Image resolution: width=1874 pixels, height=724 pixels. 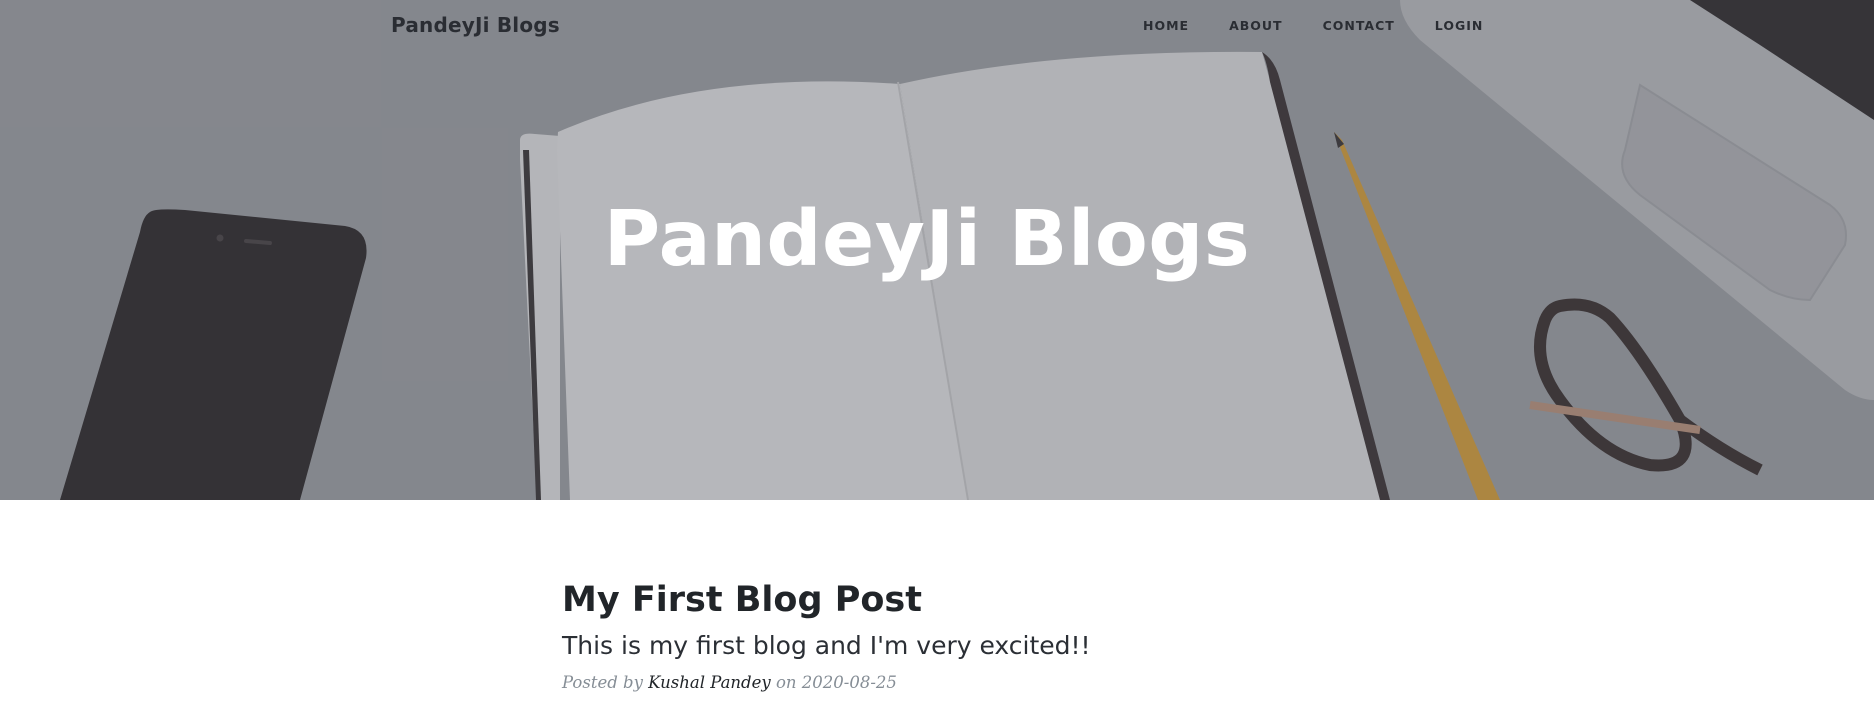 I want to click on main-navbar: PandeyJi Blogs HOME ABOUT CONTACT LOGIN, so click(x=937, y=27).